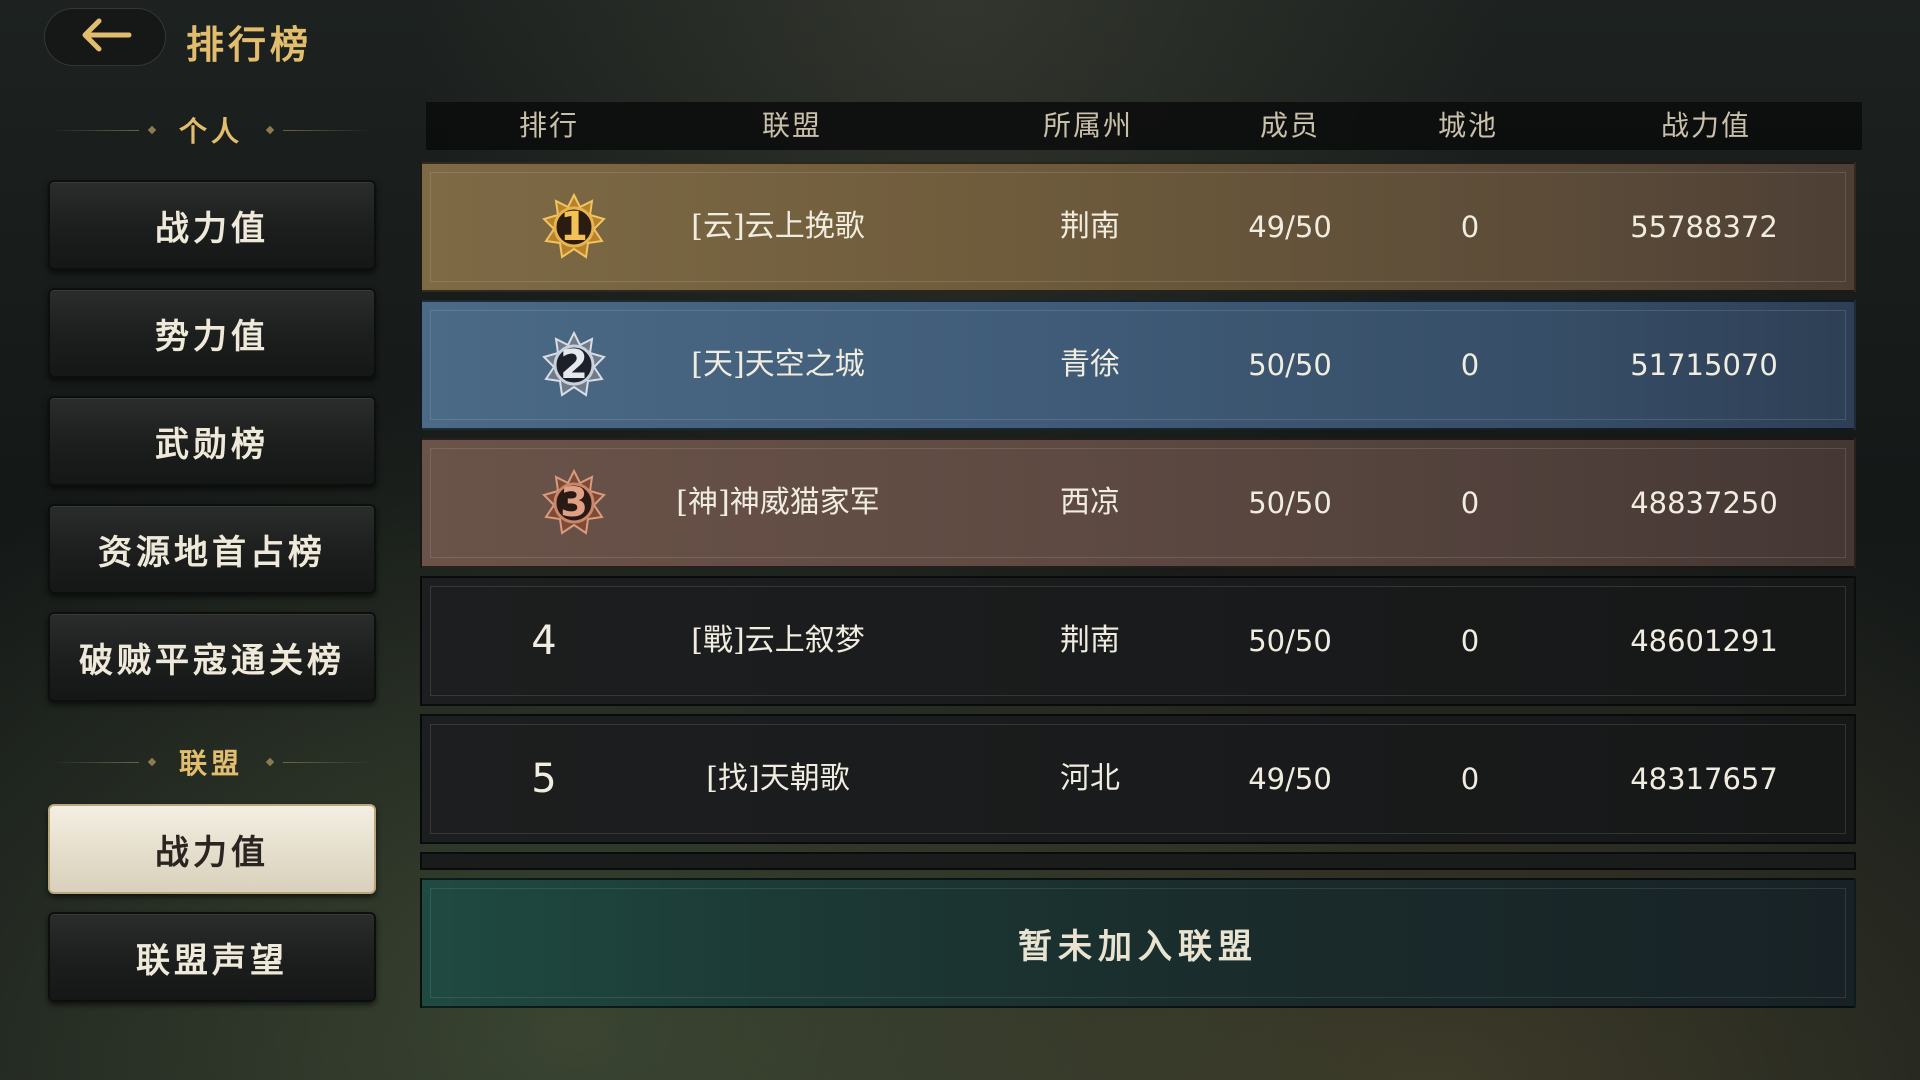  Describe the element at coordinates (212, 960) in the screenshot. I see `sidebar-item-label: 联盟声望` at that location.